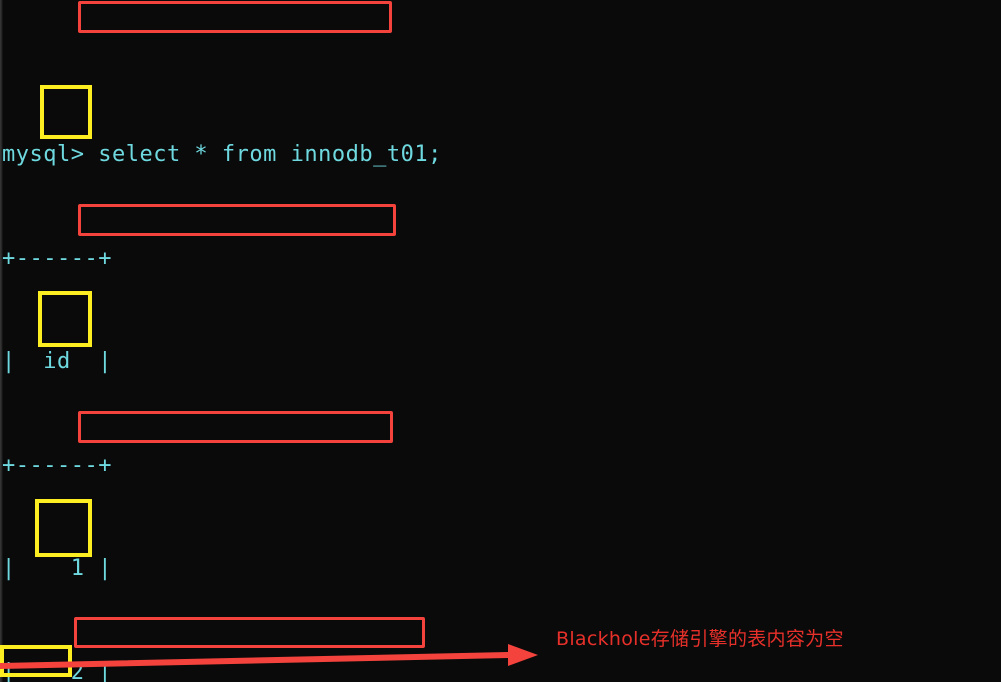  I want to click on table-header-1: | id |, so click(57, 361).